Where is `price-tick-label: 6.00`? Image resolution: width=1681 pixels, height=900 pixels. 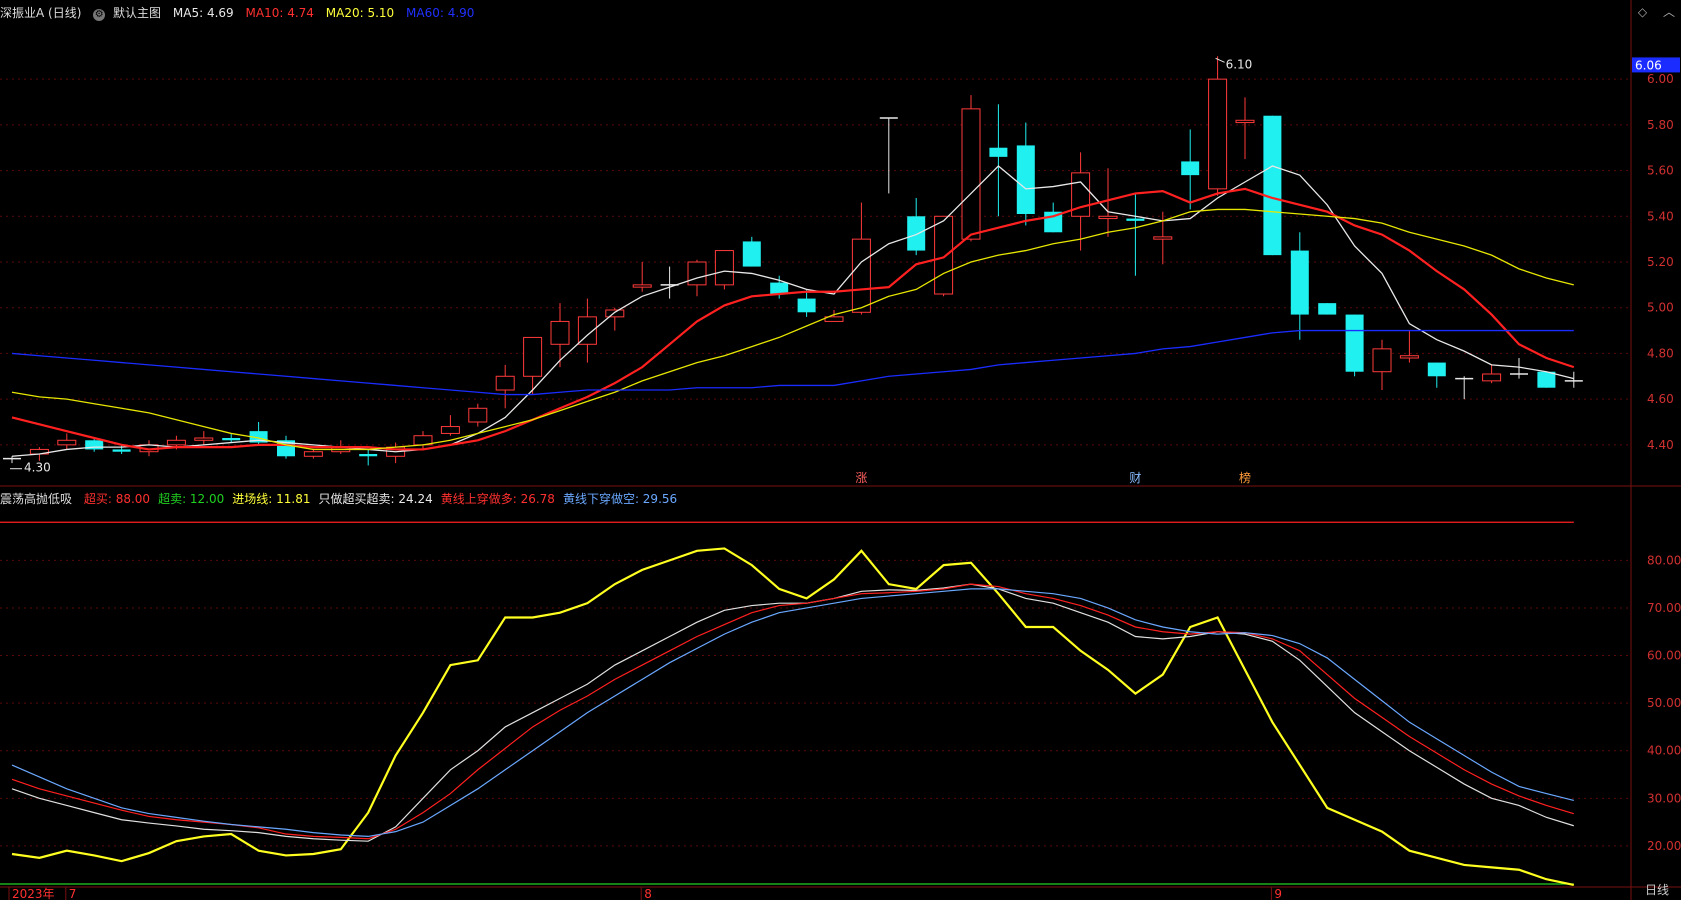
price-tick-label: 6.00 is located at coordinates (1660, 79).